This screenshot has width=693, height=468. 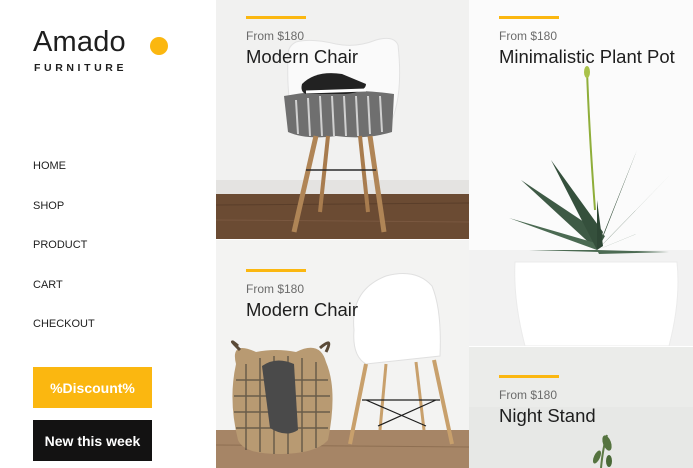 What do you see at coordinates (159, 46) in the screenshot?
I see `logo-dot-icon` at bounding box center [159, 46].